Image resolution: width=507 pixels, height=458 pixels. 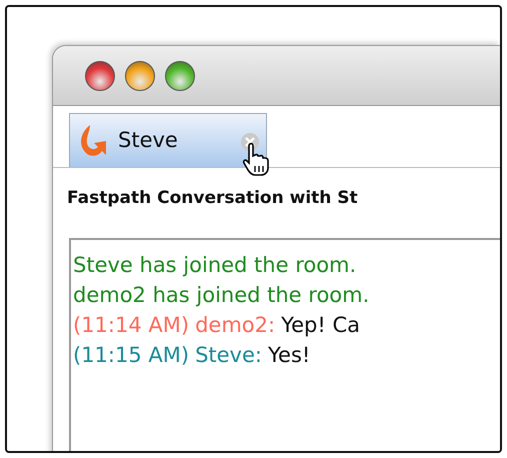 I want to click on message-text: Yes!, so click(x=289, y=355).